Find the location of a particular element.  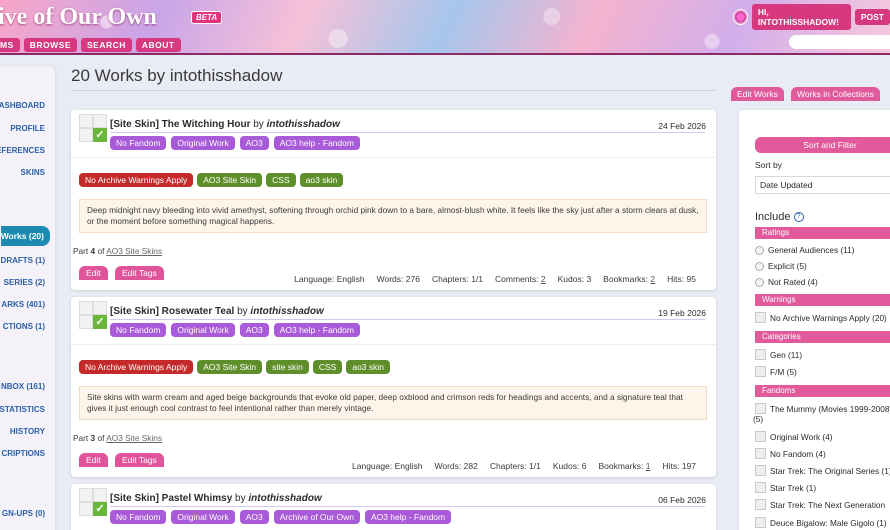

sidebar-item-bookmarks: ARKS (401) is located at coordinates (23, 304).